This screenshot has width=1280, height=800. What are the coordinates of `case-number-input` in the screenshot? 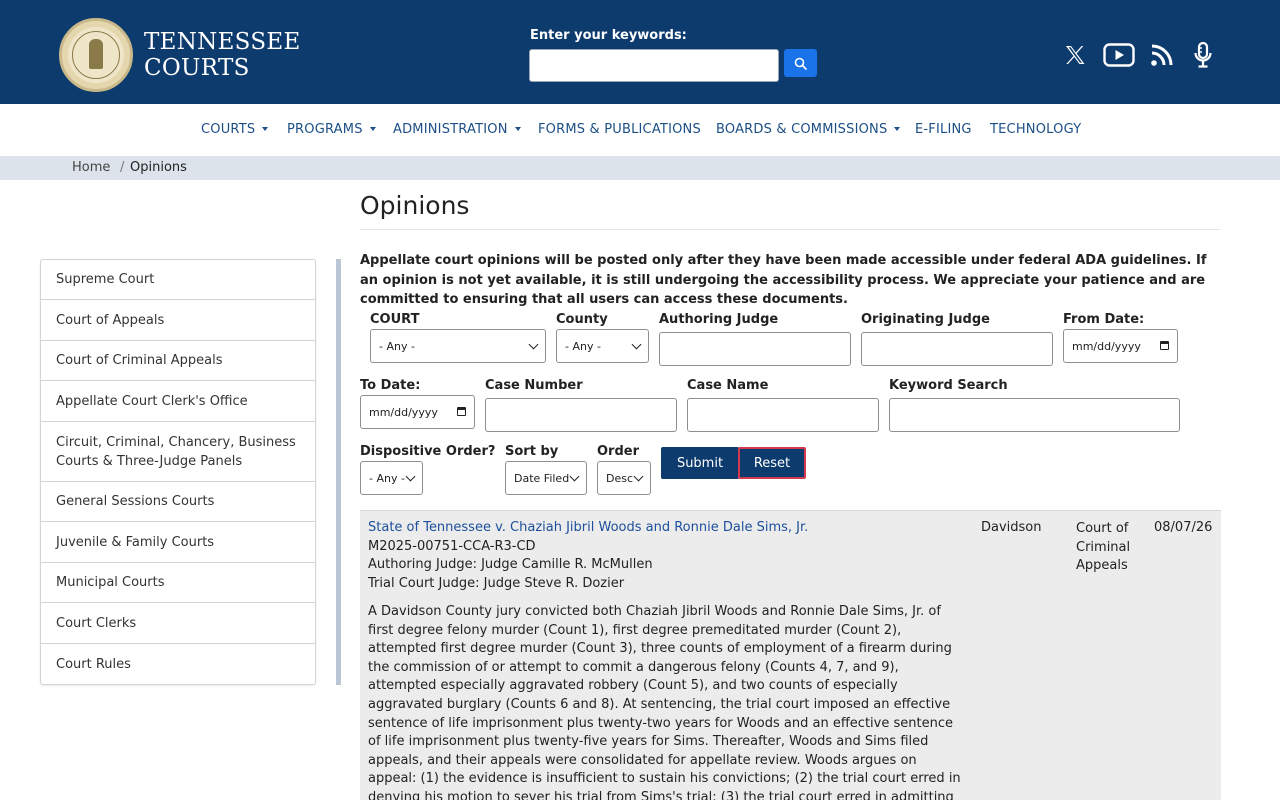 It's located at (581, 415).